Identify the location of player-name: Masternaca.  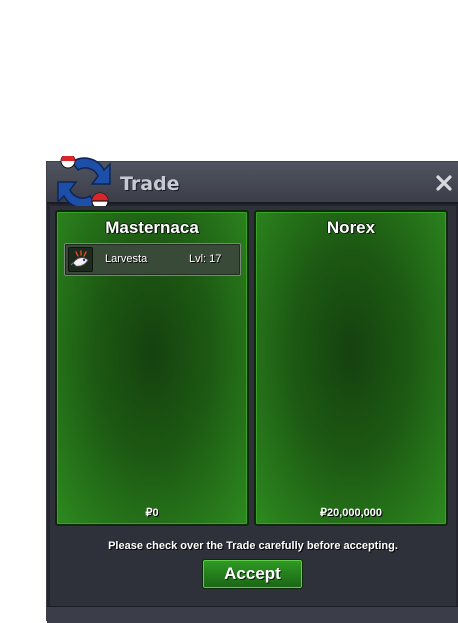
(152, 227).